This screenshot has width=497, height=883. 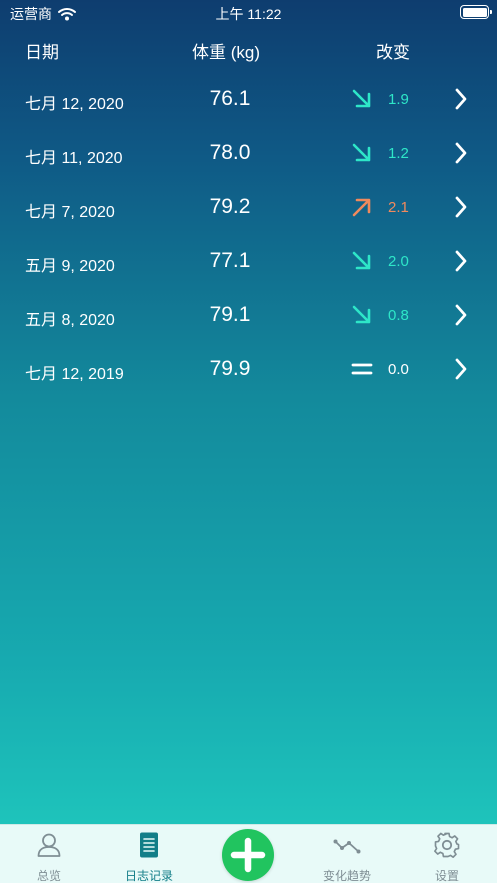 I want to click on log-row: 五月 9, 2020 77.1 2.0, so click(x=248, y=261).